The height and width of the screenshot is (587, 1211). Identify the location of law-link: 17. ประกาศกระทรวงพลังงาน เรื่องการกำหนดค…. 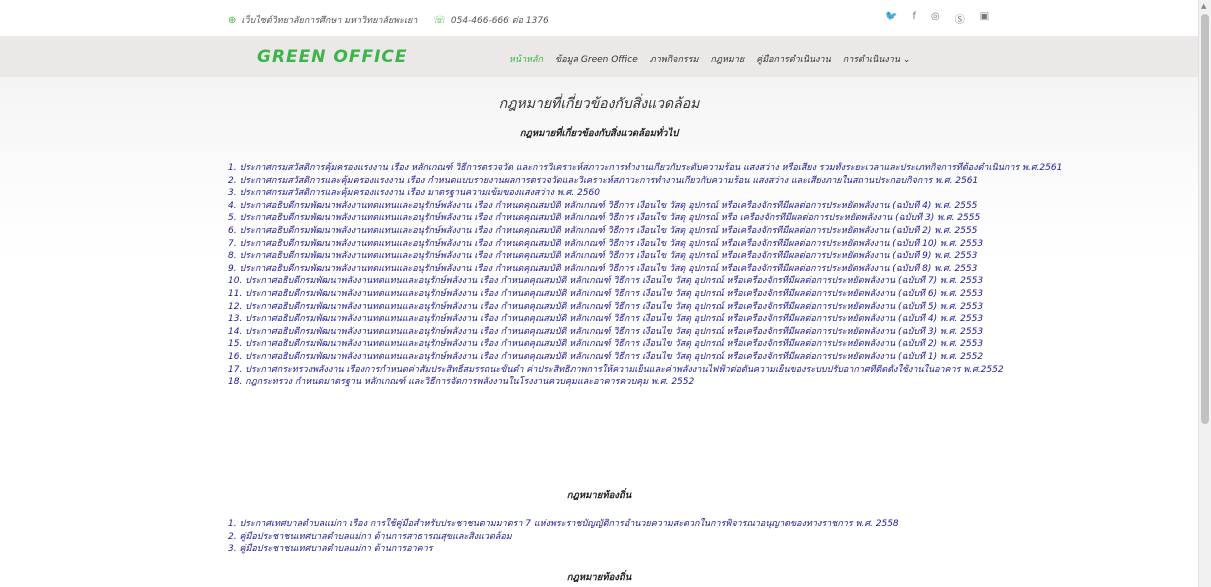
(708, 370).